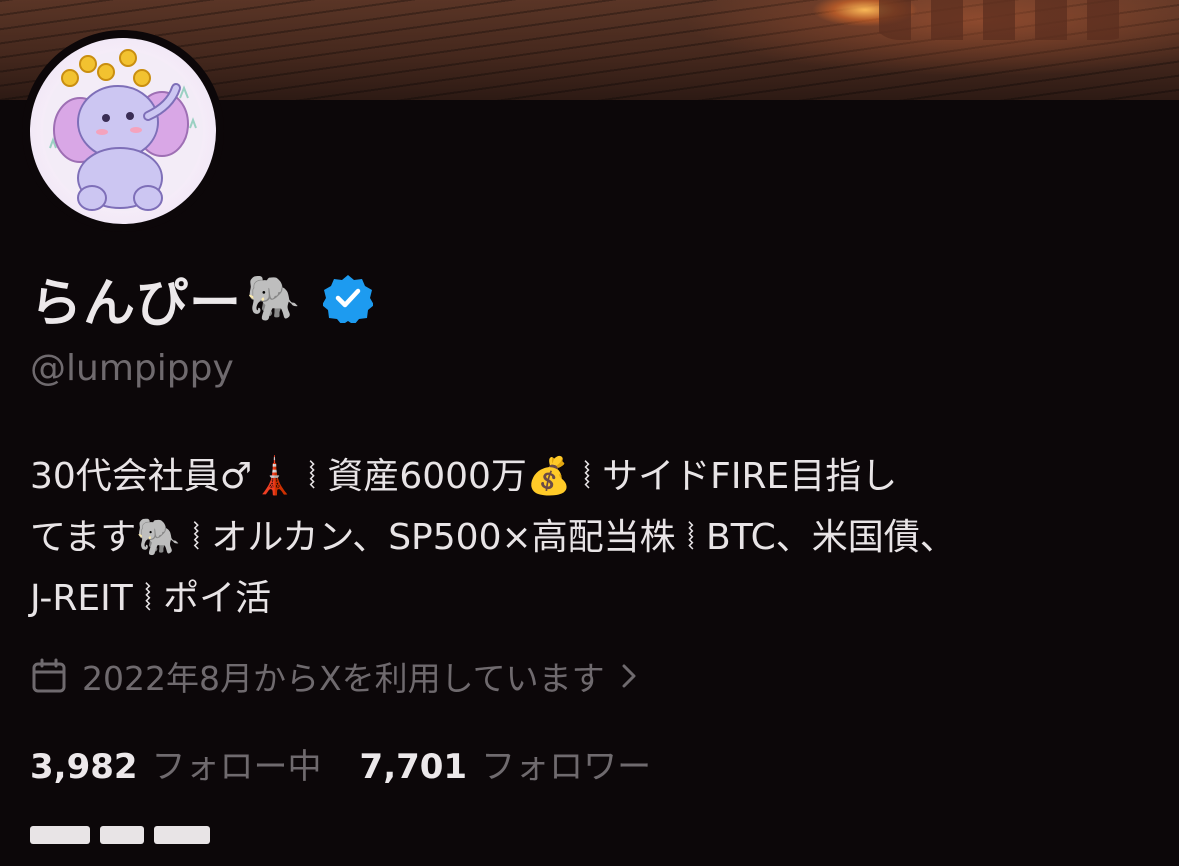 Image resolution: width=1179 pixels, height=866 pixels. I want to click on bio-line: J-REIT ⦚ ポイ活, so click(151, 598).